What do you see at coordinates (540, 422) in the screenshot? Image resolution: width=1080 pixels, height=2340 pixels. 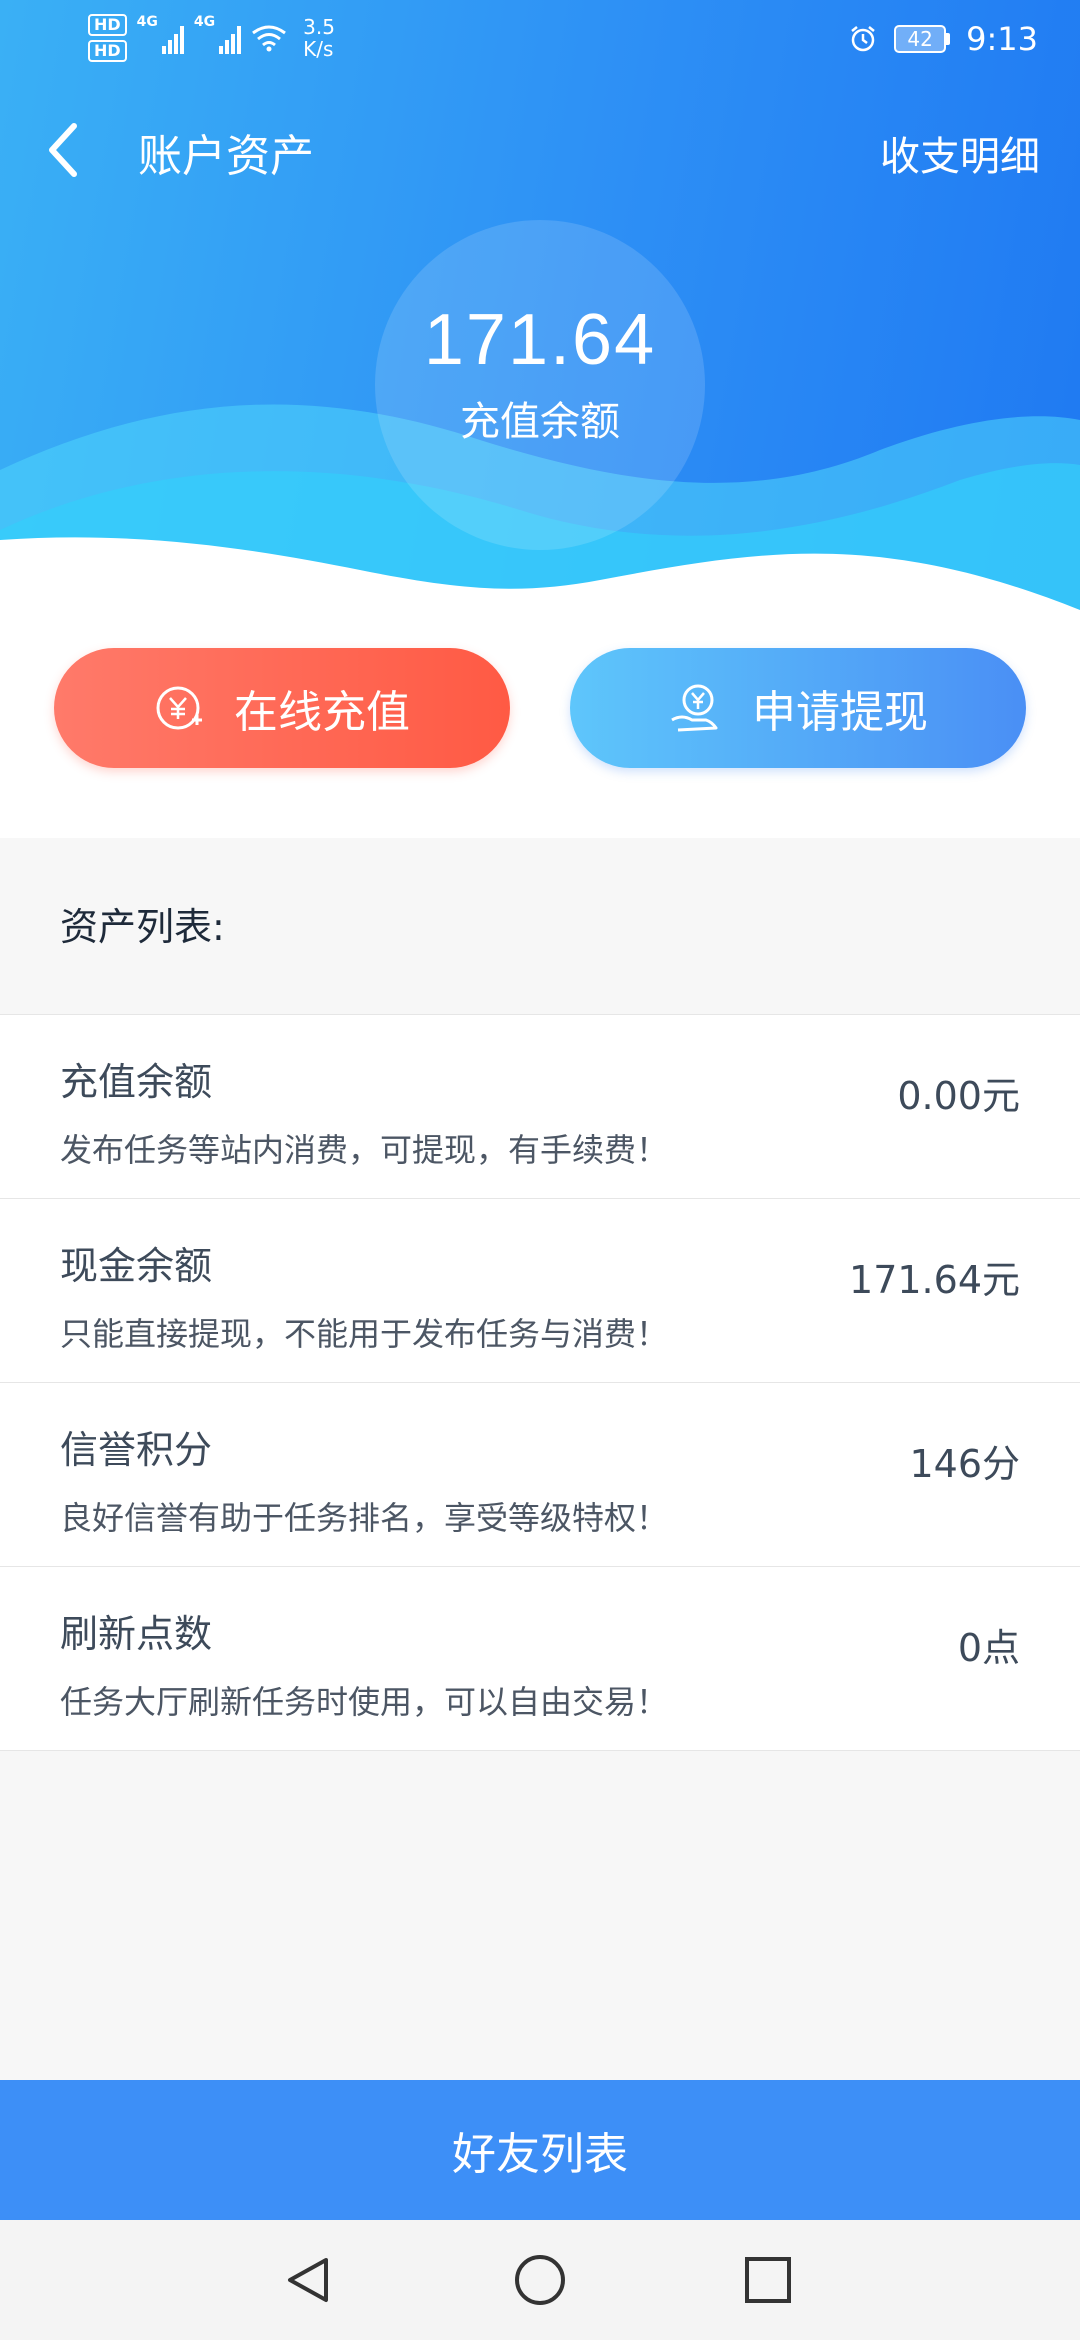 I see `balance-label: 充值余额` at bounding box center [540, 422].